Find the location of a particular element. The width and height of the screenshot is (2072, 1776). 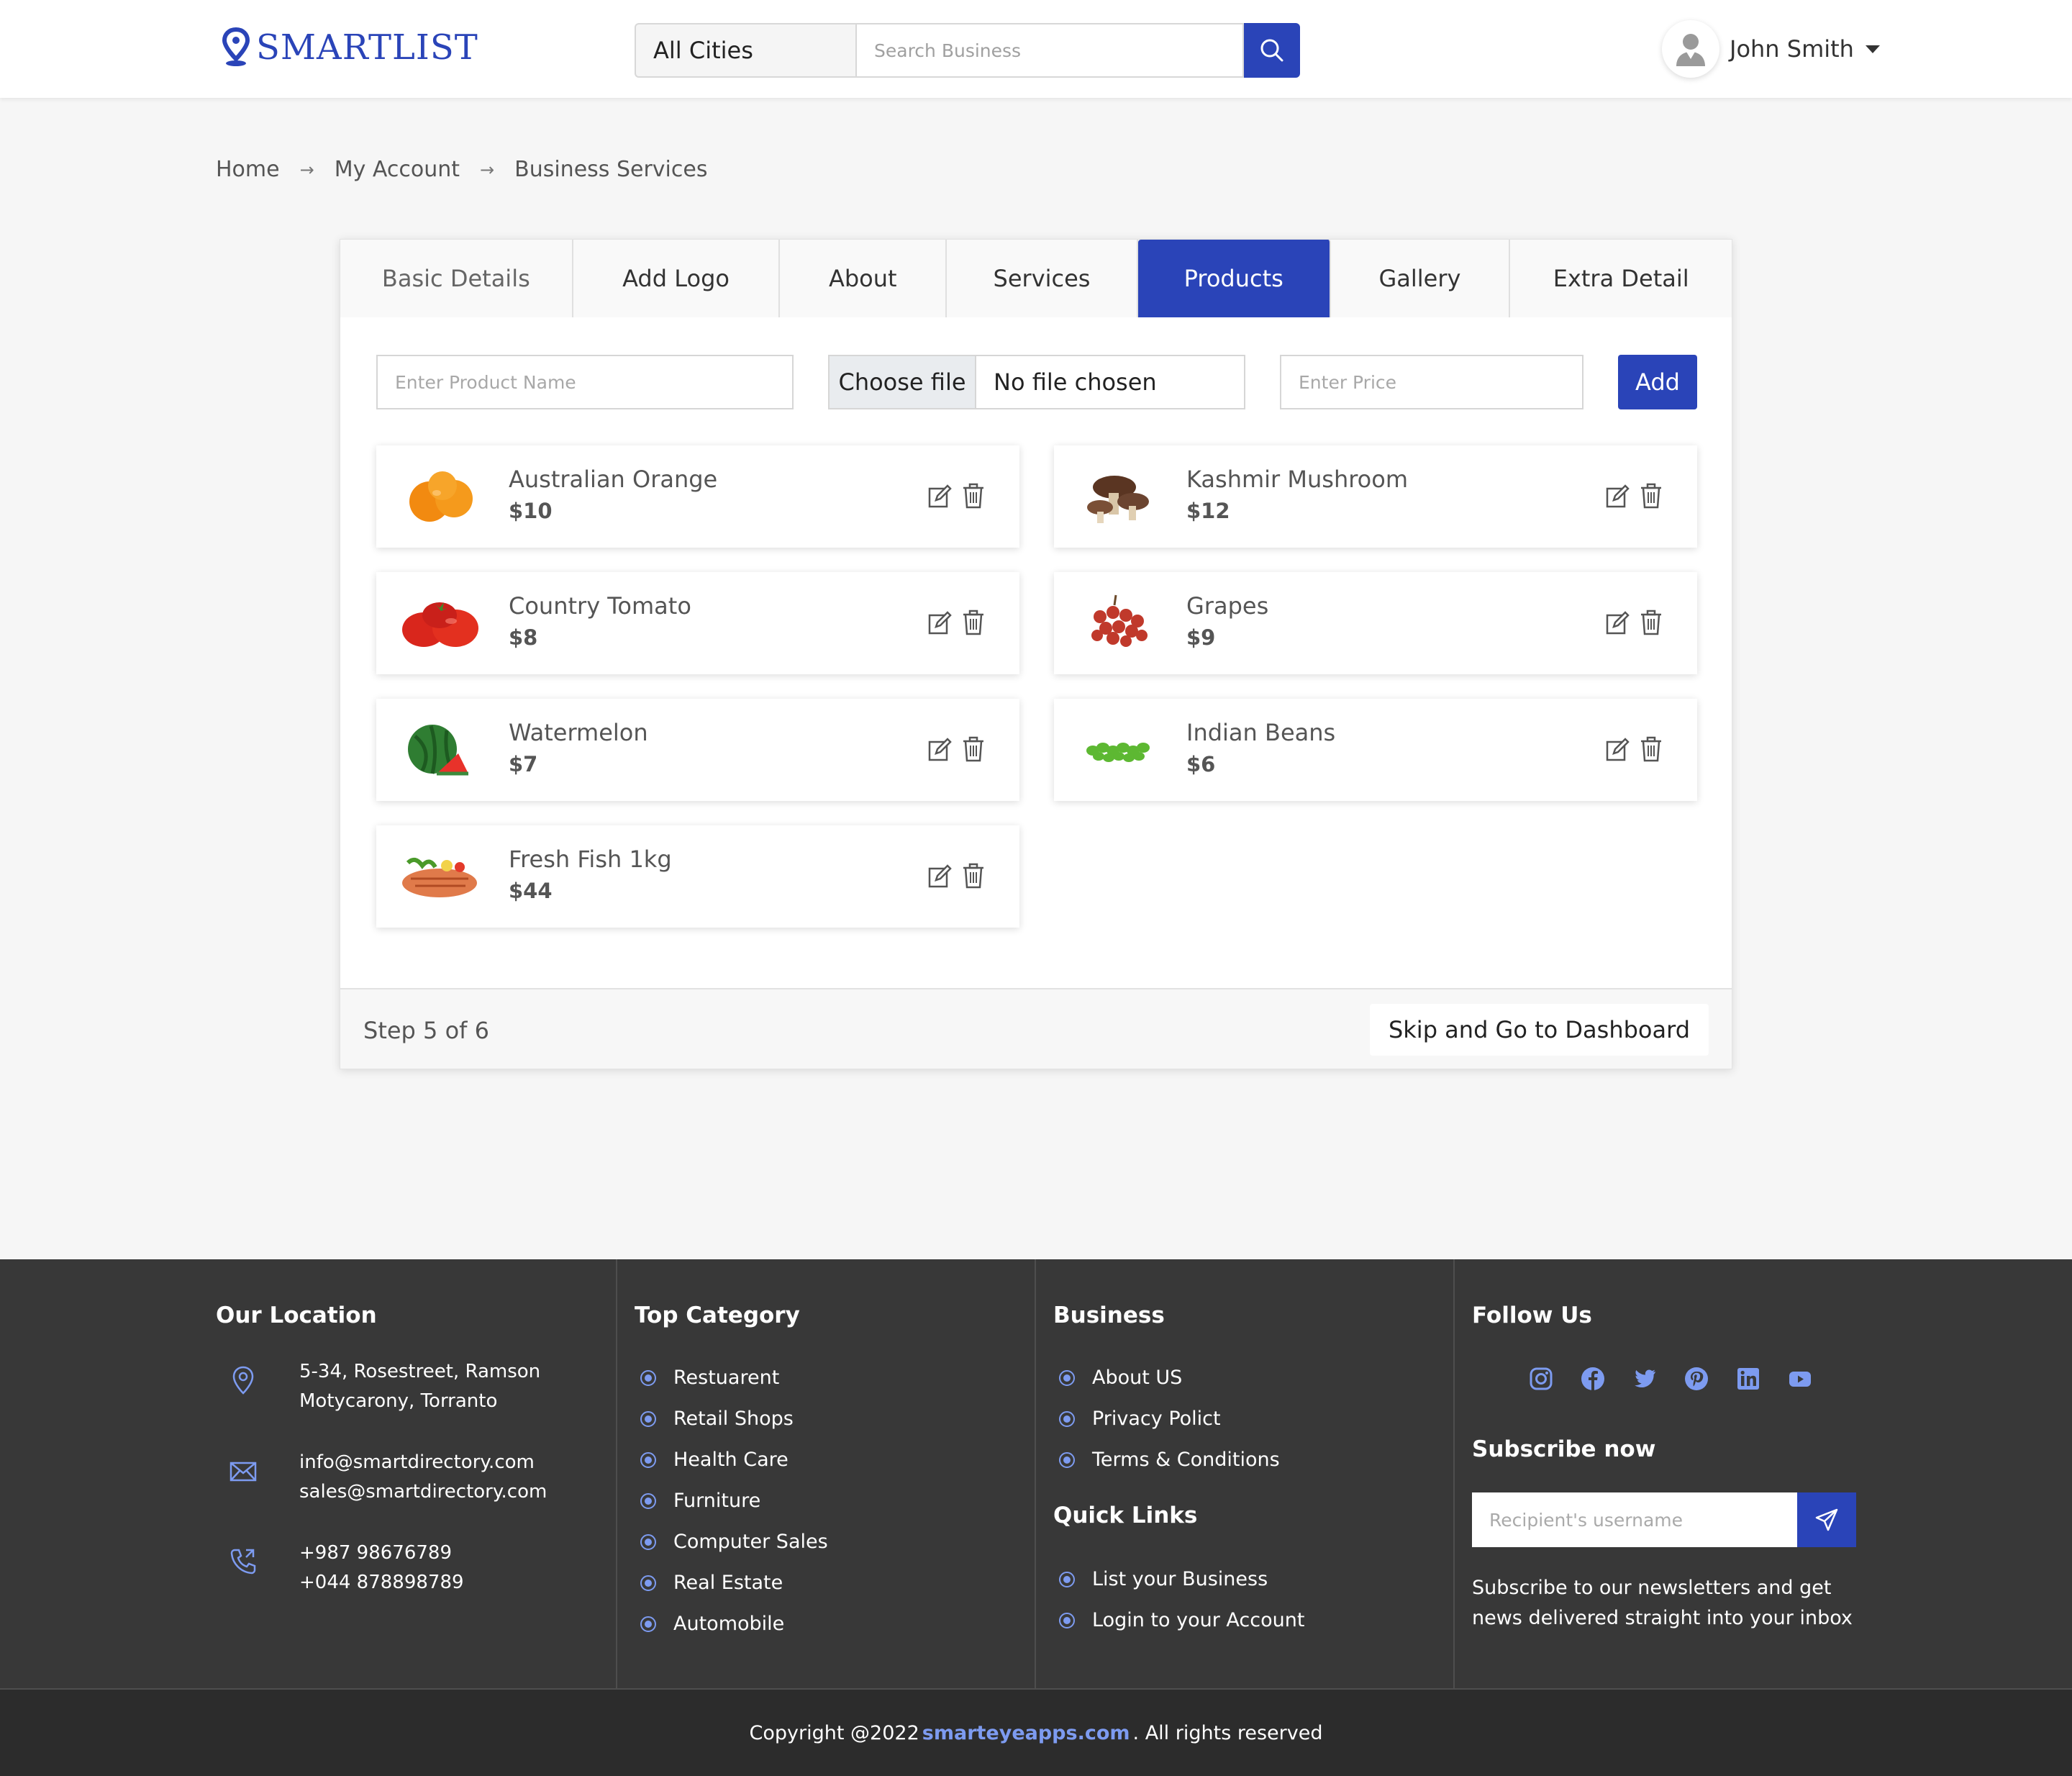

pinterest-icon is located at coordinates (1697, 1379).